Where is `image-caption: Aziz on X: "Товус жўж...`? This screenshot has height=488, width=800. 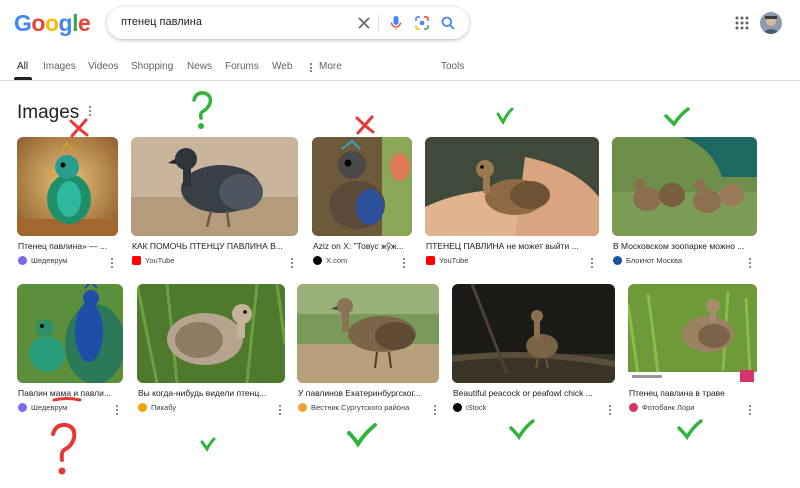
image-caption: Aziz on X: "Товус жўж... is located at coordinates (362, 246).